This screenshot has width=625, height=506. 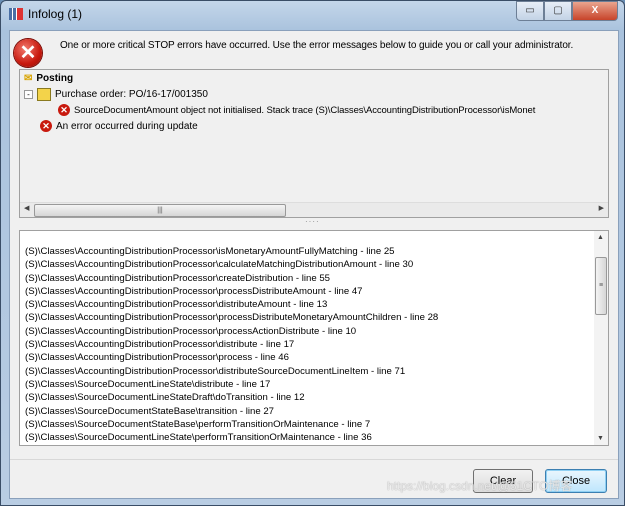 What do you see at coordinates (44, 94) in the screenshot?
I see `document-icon` at bounding box center [44, 94].